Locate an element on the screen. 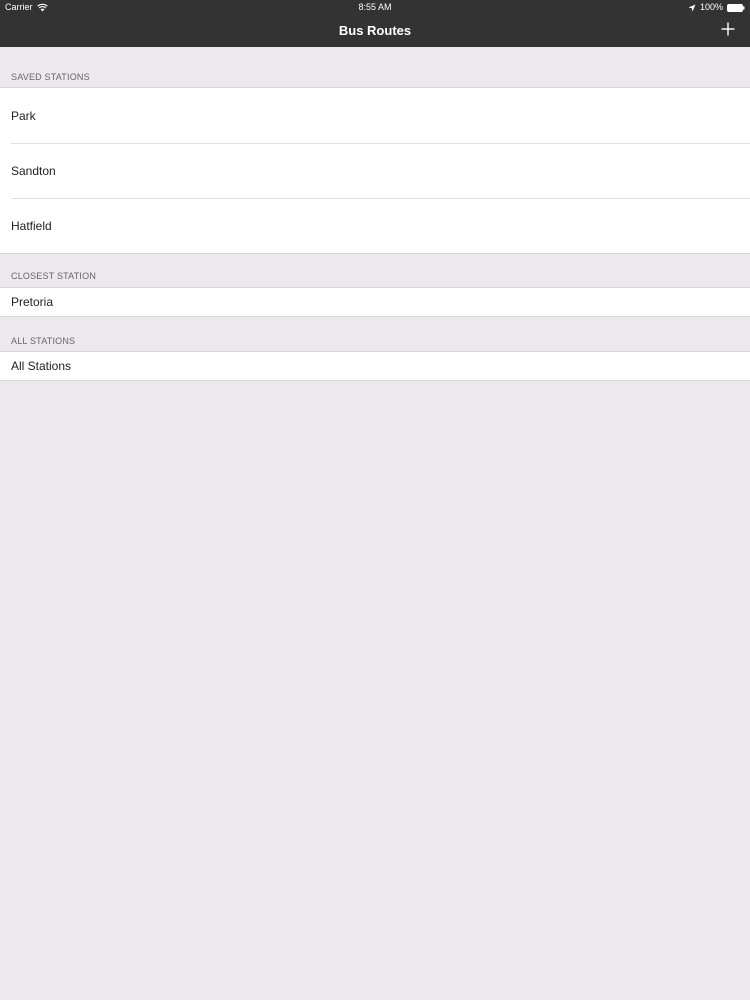  location-icon is located at coordinates (692, 8).